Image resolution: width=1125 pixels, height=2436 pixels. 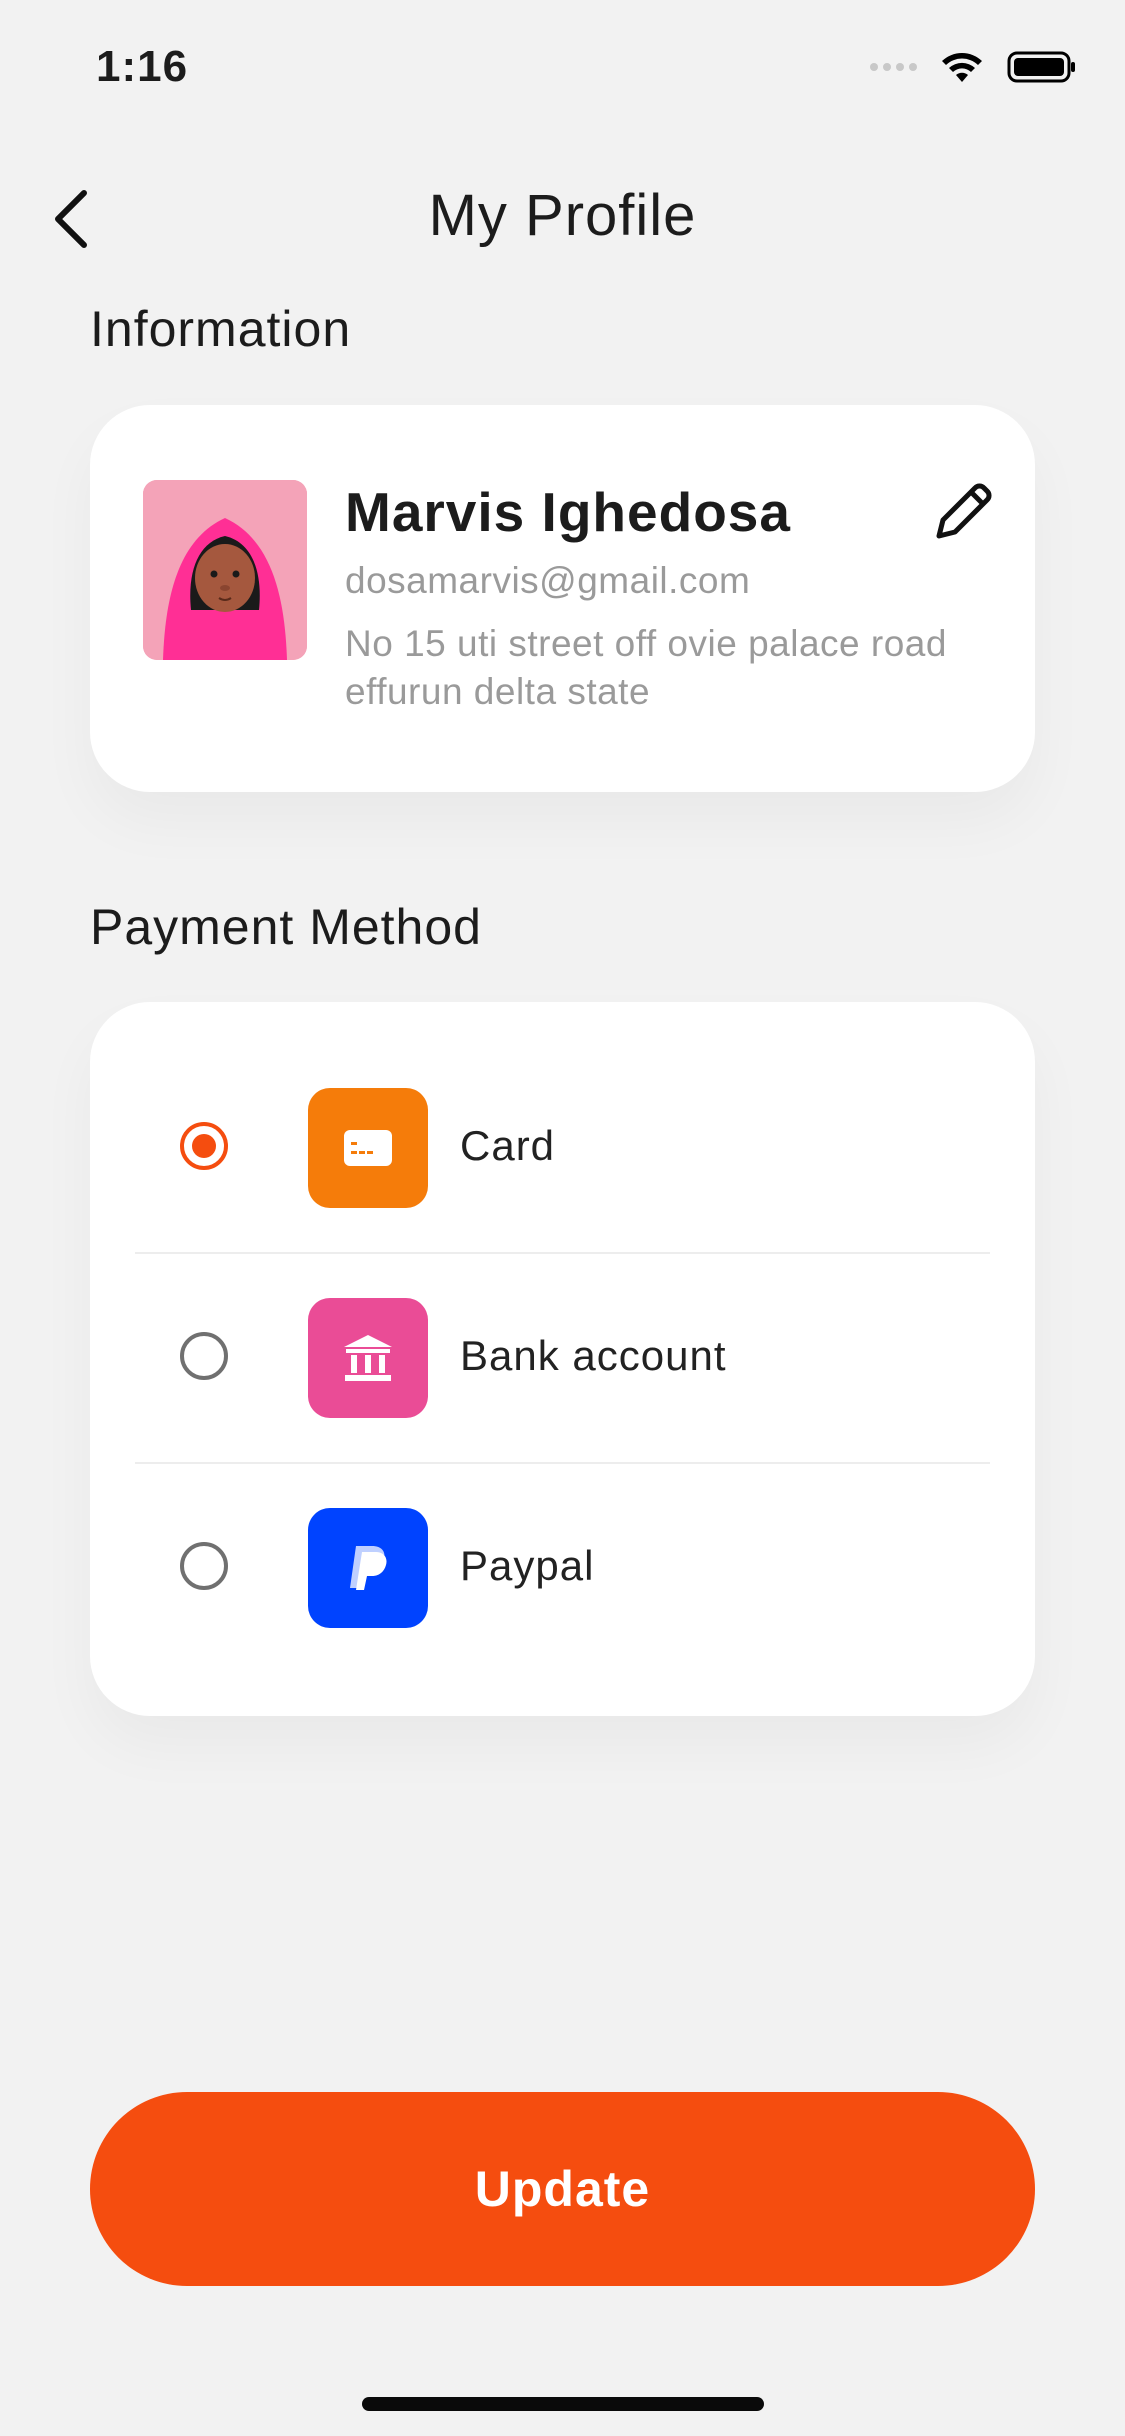 What do you see at coordinates (1041, 67) in the screenshot?
I see `battery-icon` at bounding box center [1041, 67].